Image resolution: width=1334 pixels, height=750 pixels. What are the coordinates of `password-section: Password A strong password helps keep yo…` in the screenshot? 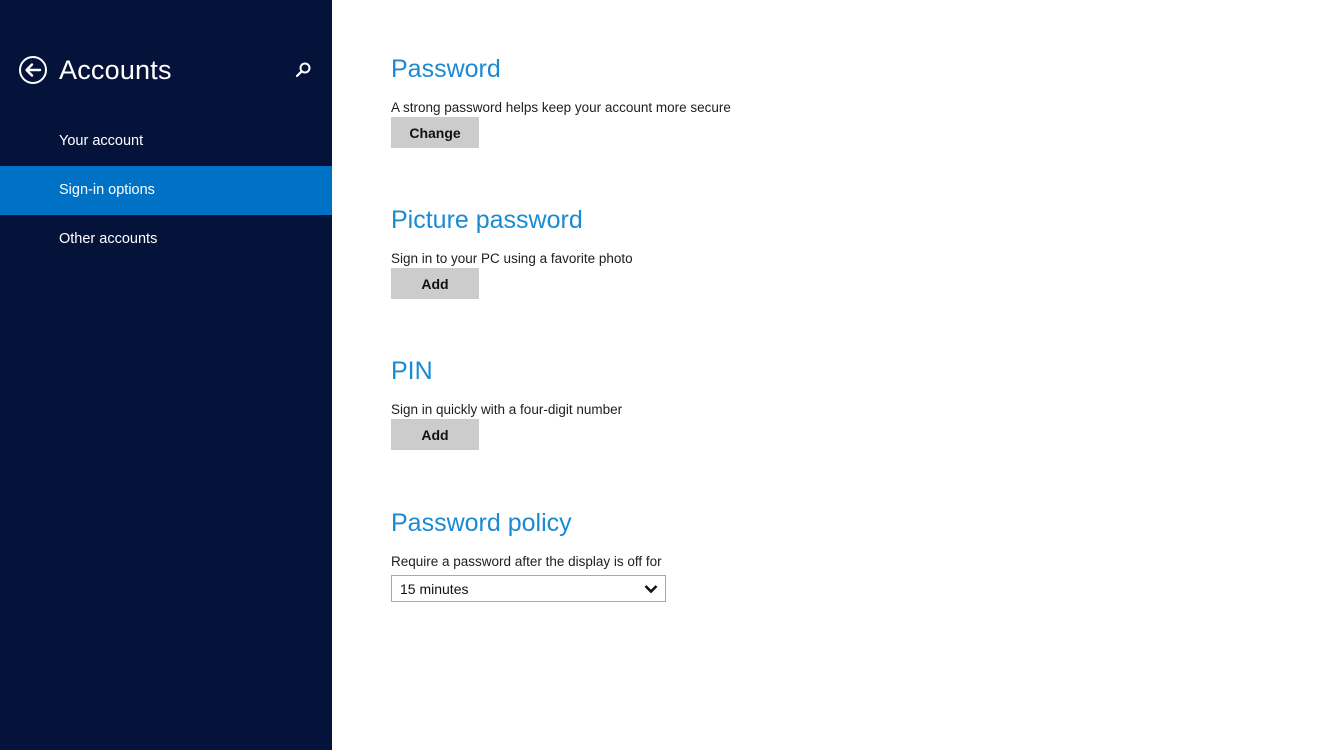 It's located at (691, 101).